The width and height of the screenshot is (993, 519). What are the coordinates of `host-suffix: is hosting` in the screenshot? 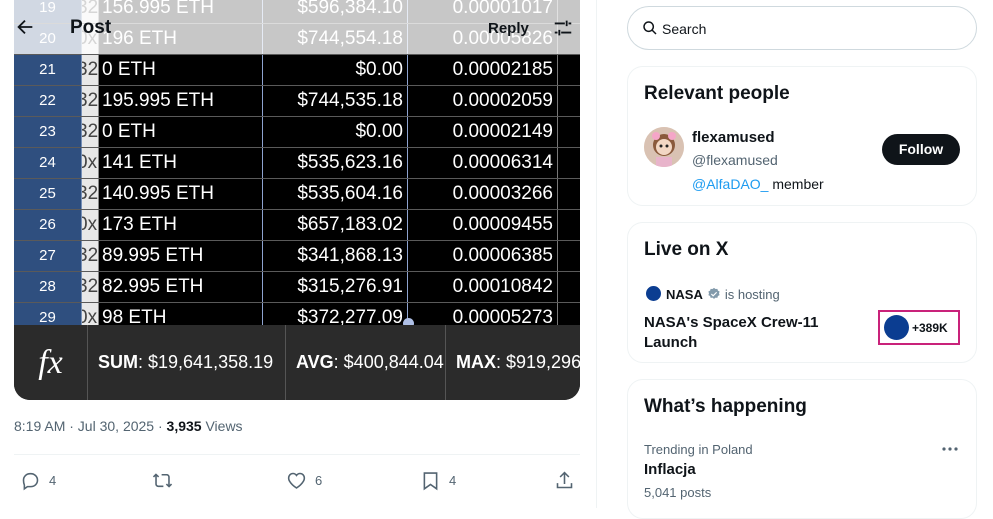 It's located at (752, 294).